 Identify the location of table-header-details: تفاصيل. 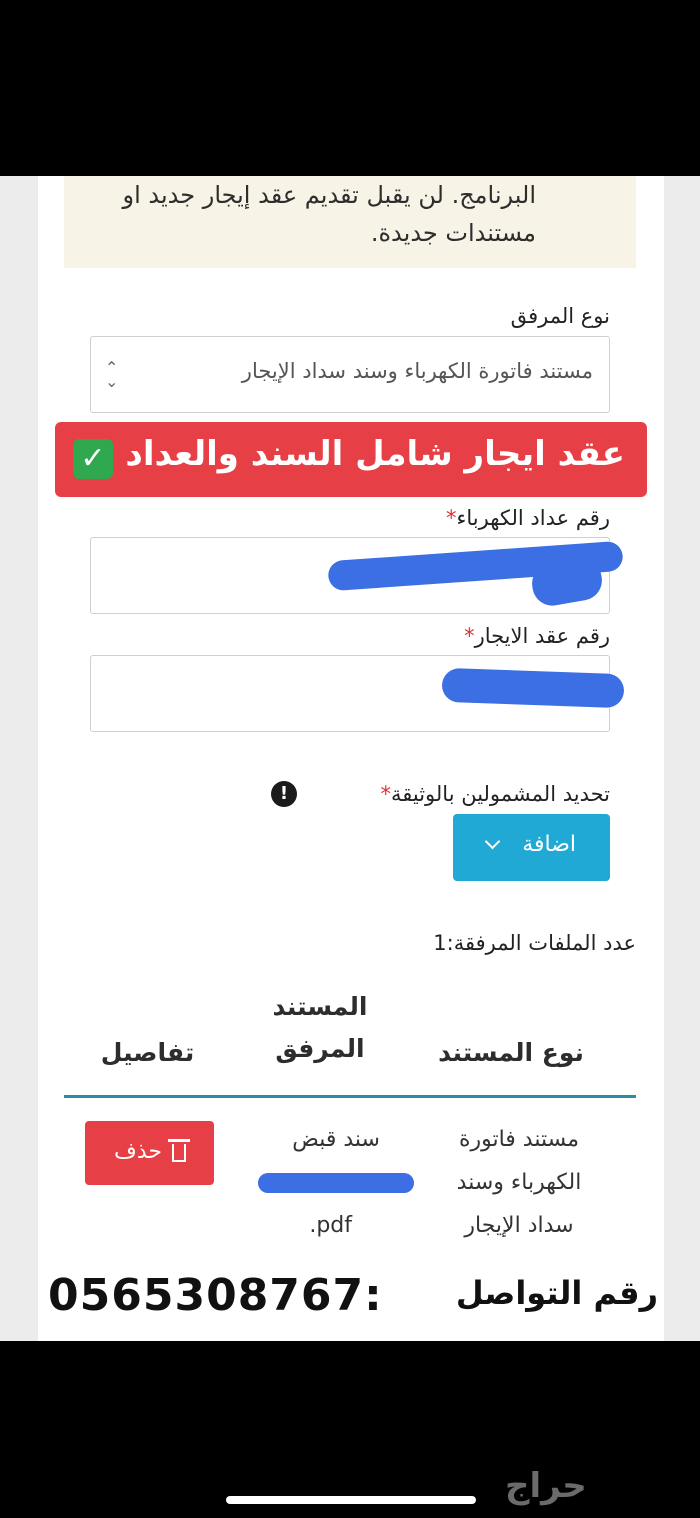
(147, 1052).